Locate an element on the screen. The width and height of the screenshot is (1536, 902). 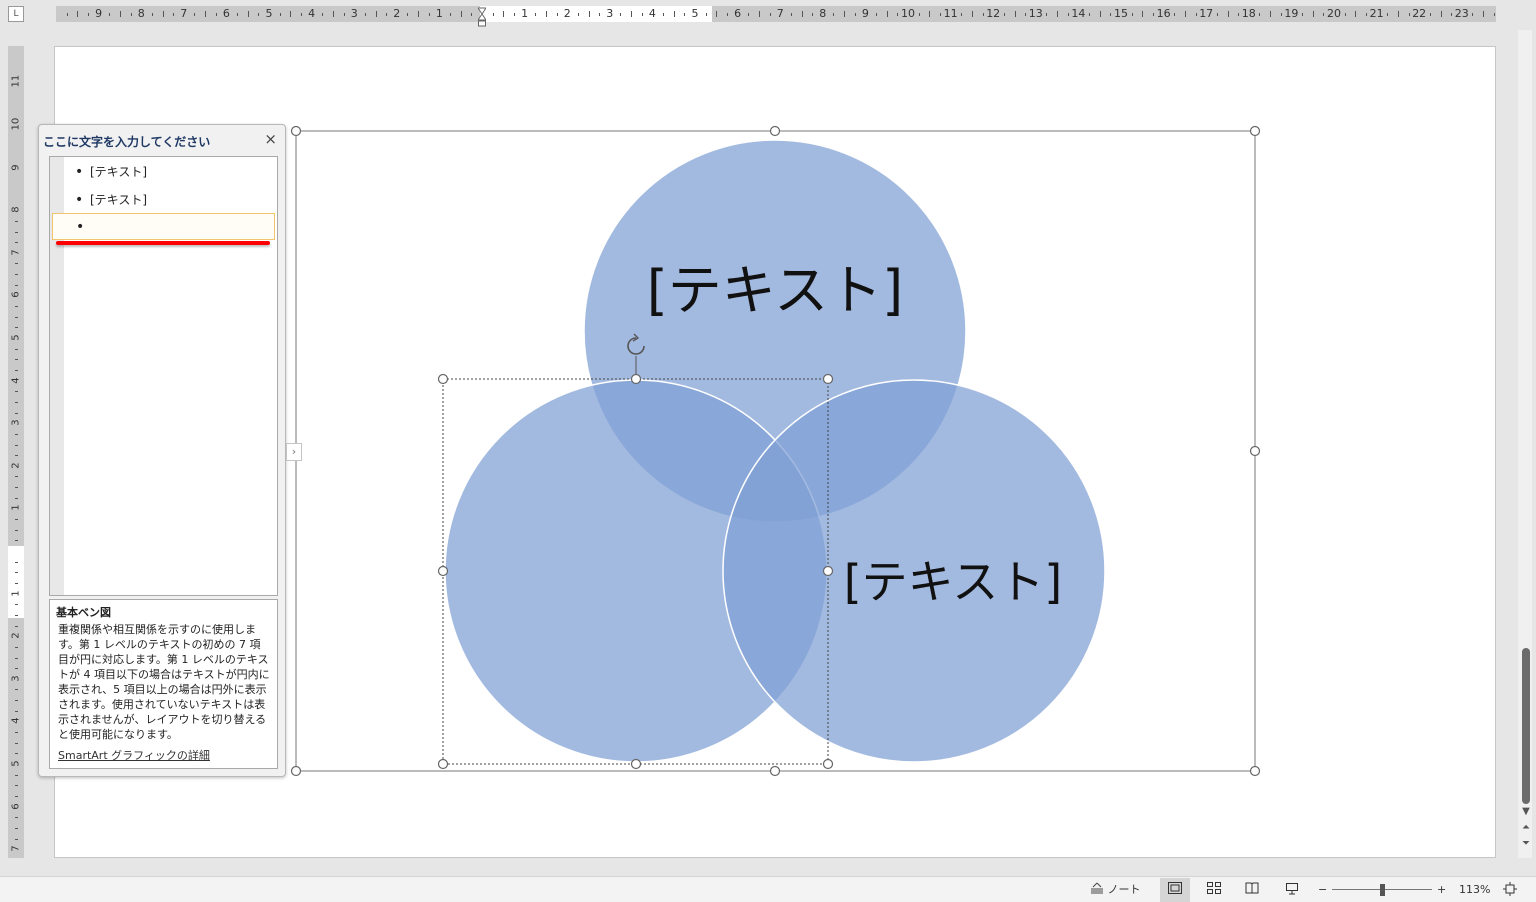
fit-to-window-icon is located at coordinates (1510, 891).